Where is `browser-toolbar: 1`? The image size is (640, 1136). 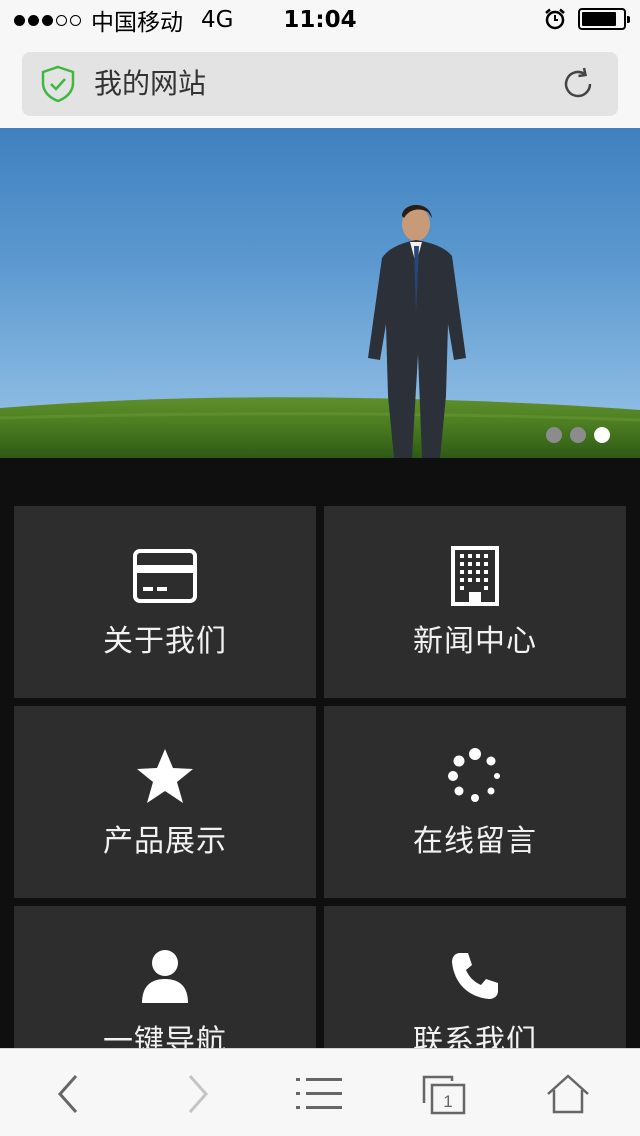
browser-toolbar: 1 is located at coordinates (320, 1092).